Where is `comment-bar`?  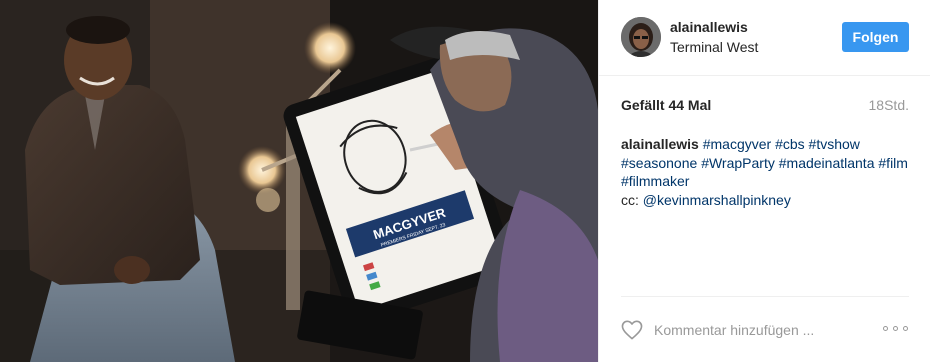
comment-bar is located at coordinates (765, 329).